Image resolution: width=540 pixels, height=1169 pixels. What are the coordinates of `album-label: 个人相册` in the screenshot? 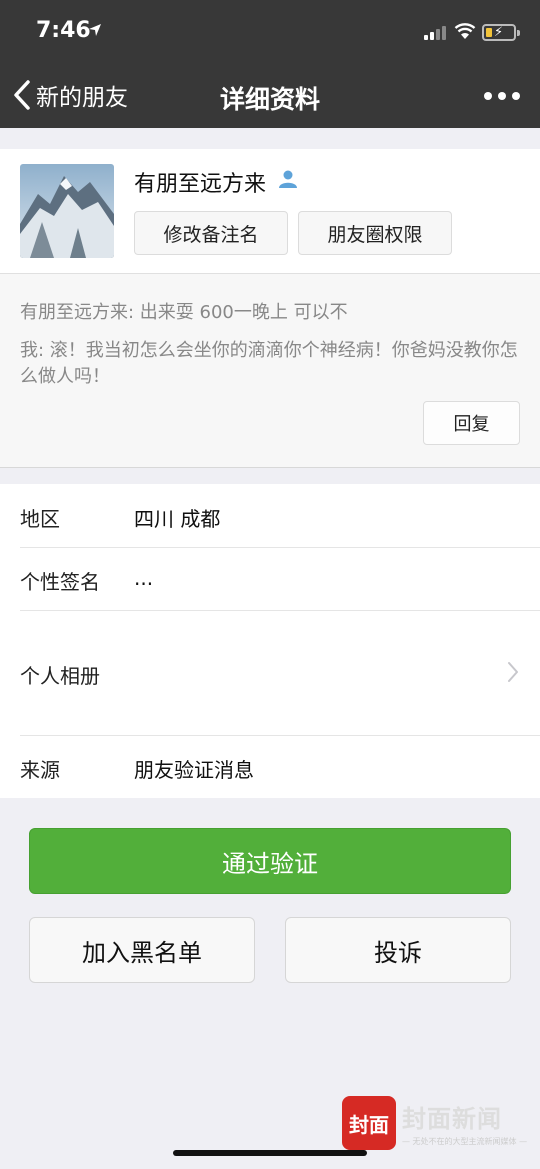 It's located at (60, 676).